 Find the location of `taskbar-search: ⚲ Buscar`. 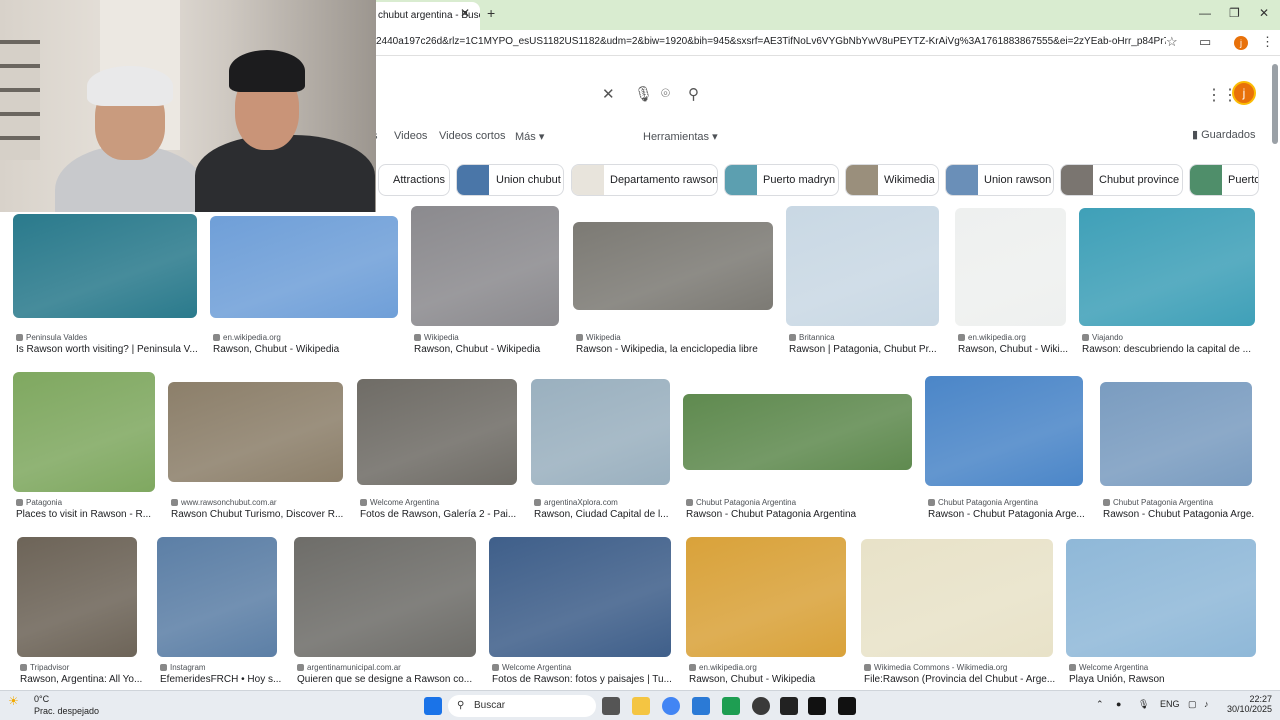

taskbar-search: ⚲ Buscar is located at coordinates (522, 706).